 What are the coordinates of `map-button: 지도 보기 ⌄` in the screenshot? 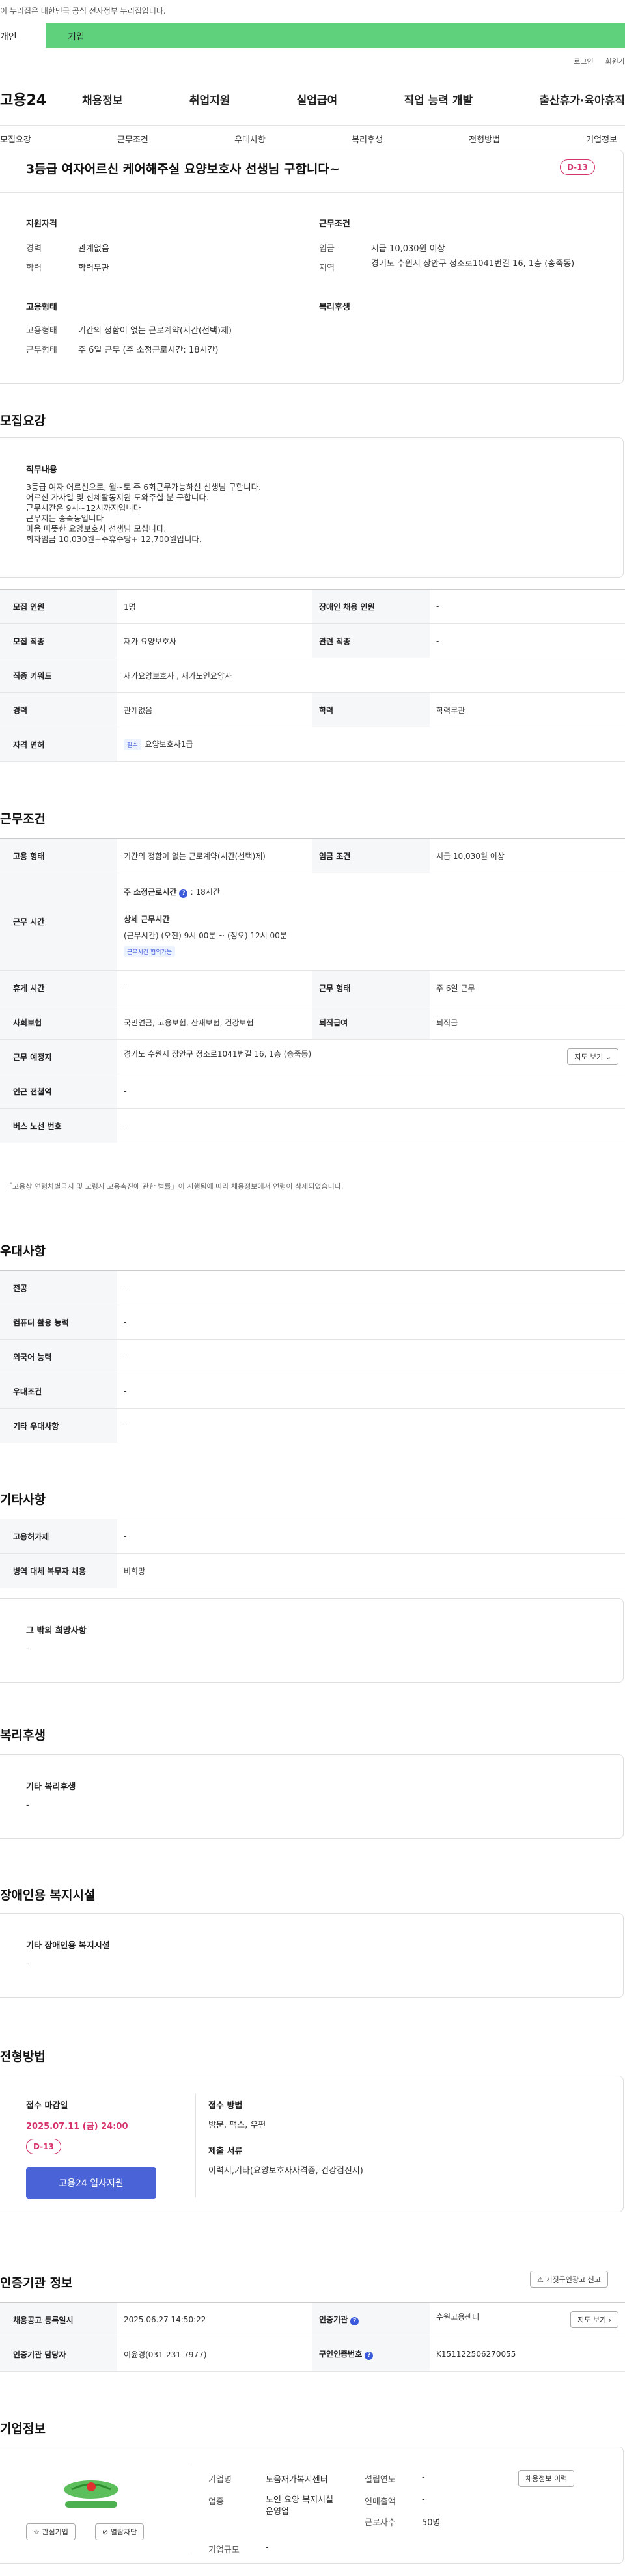 It's located at (592, 1056).